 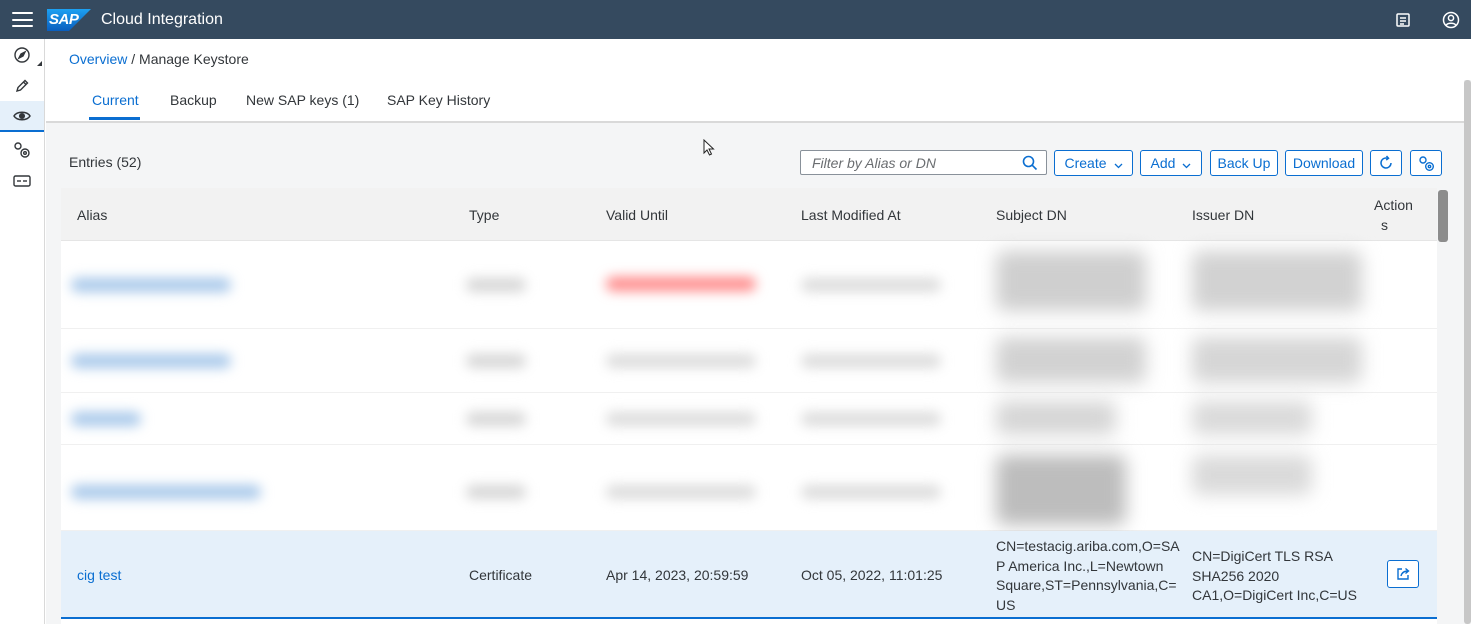 What do you see at coordinates (1262, 556) in the screenshot?
I see `issuer-dn-line: CN=DigiCert TLS RSA` at bounding box center [1262, 556].